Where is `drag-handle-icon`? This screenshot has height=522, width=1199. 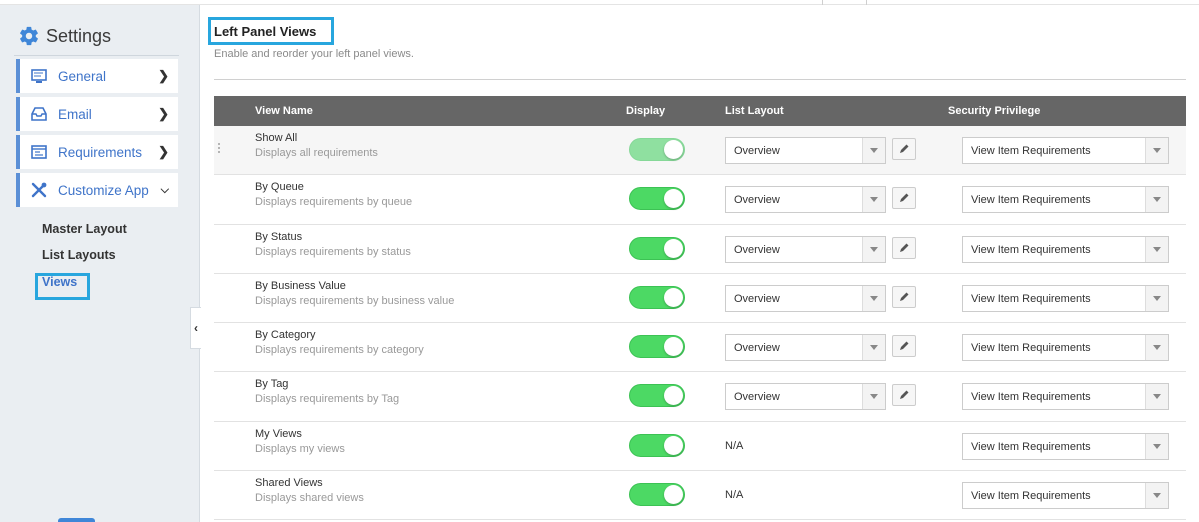 drag-handle-icon is located at coordinates (219, 149).